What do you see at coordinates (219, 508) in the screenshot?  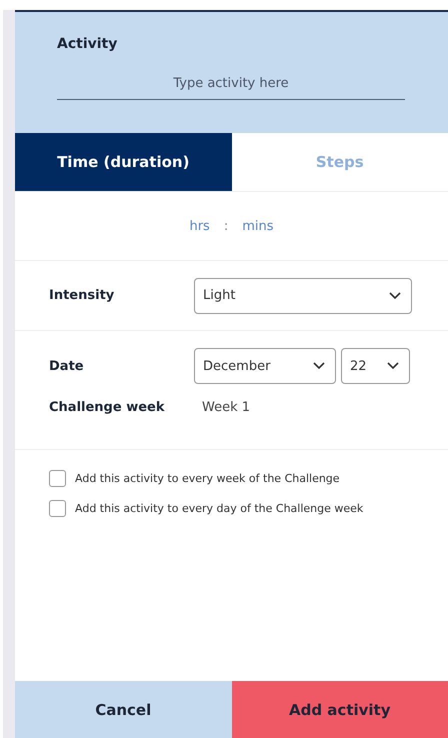 I see `option-label: Add this activity to every day of the Challenge week` at bounding box center [219, 508].